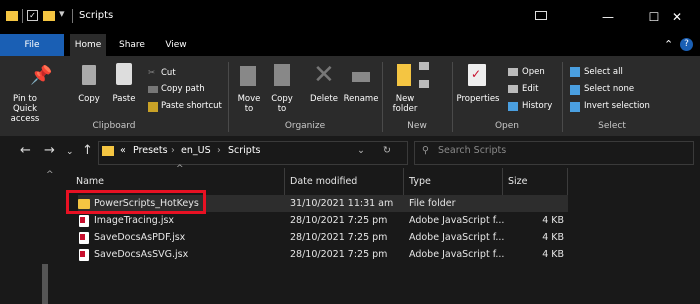 This screenshot has height=304, width=700. What do you see at coordinates (282, 75) in the screenshot?
I see `copy-to-icon` at bounding box center [282, 75].